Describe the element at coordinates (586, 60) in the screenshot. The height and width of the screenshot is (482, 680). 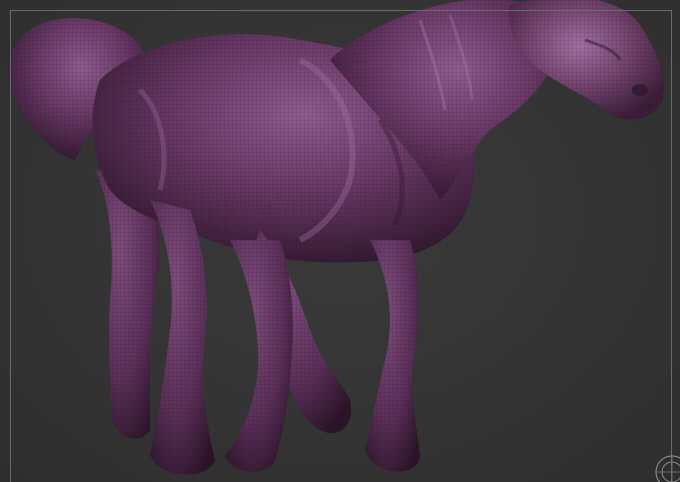
I see `horse-head` at that location.